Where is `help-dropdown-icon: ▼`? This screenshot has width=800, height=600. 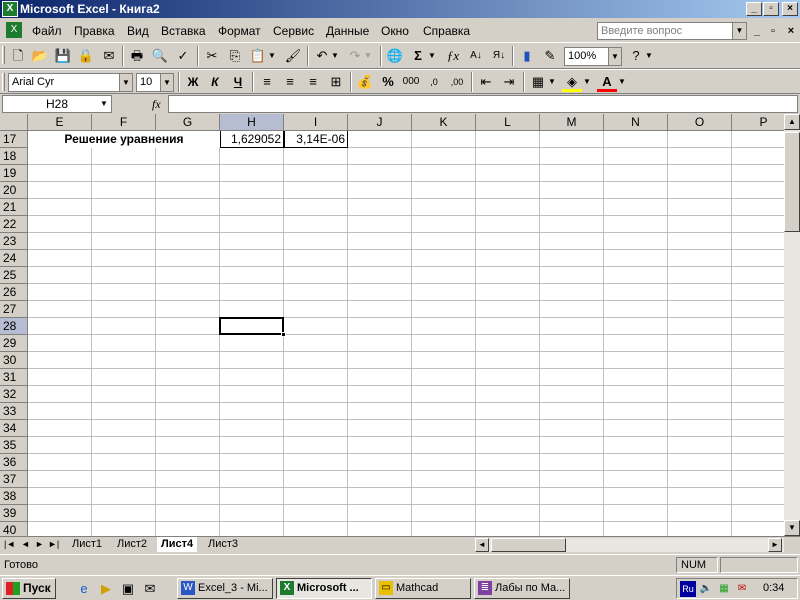
help-dropdown-icon: ▼ is located at coordinates (649, 56).